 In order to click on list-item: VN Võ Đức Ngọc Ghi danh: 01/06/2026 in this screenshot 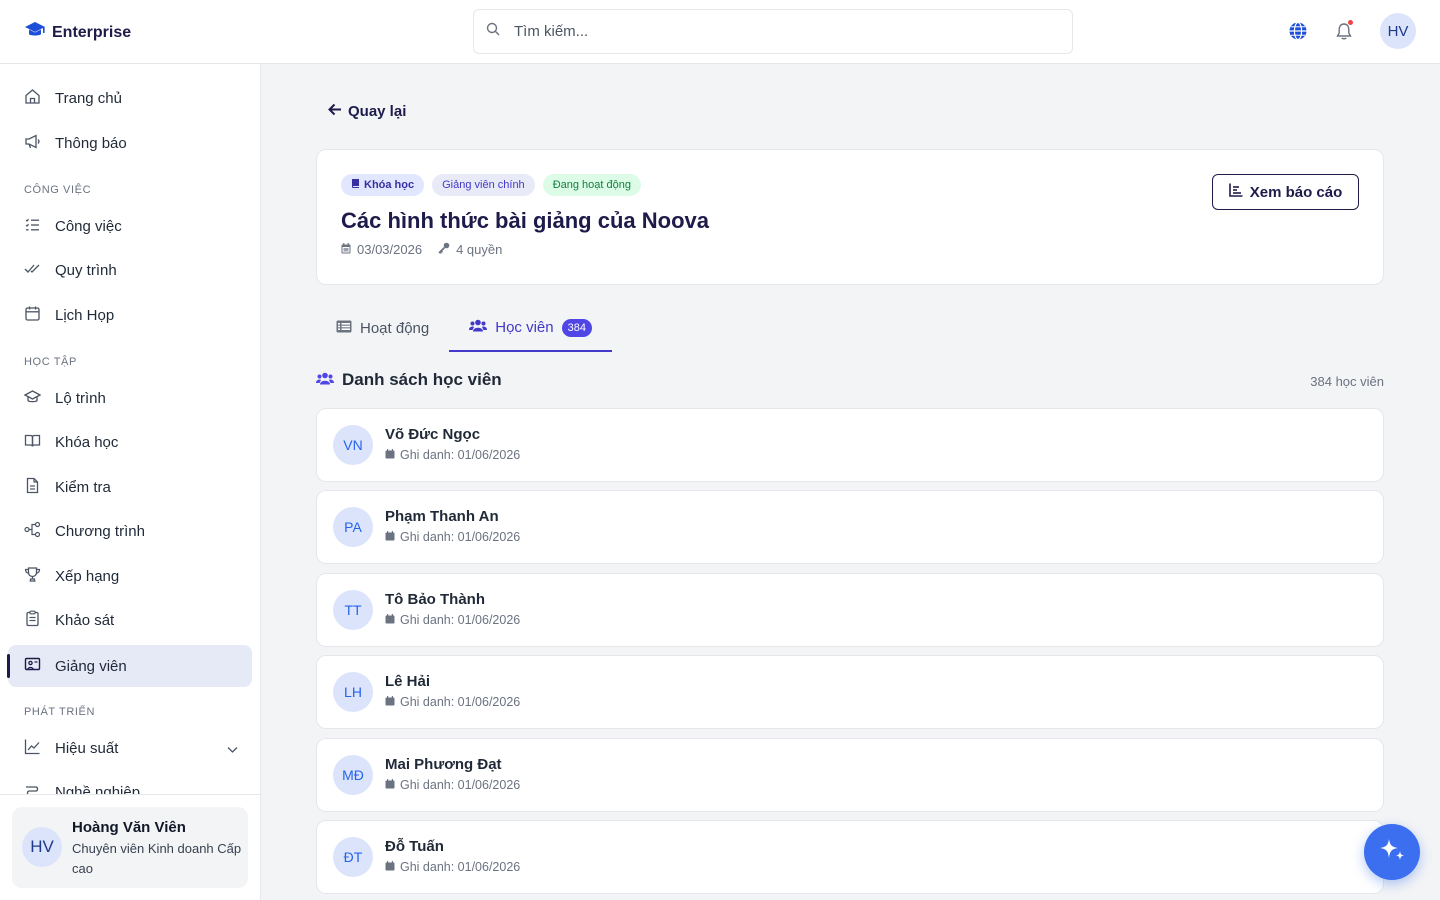, I will do `click(850, 445)`.